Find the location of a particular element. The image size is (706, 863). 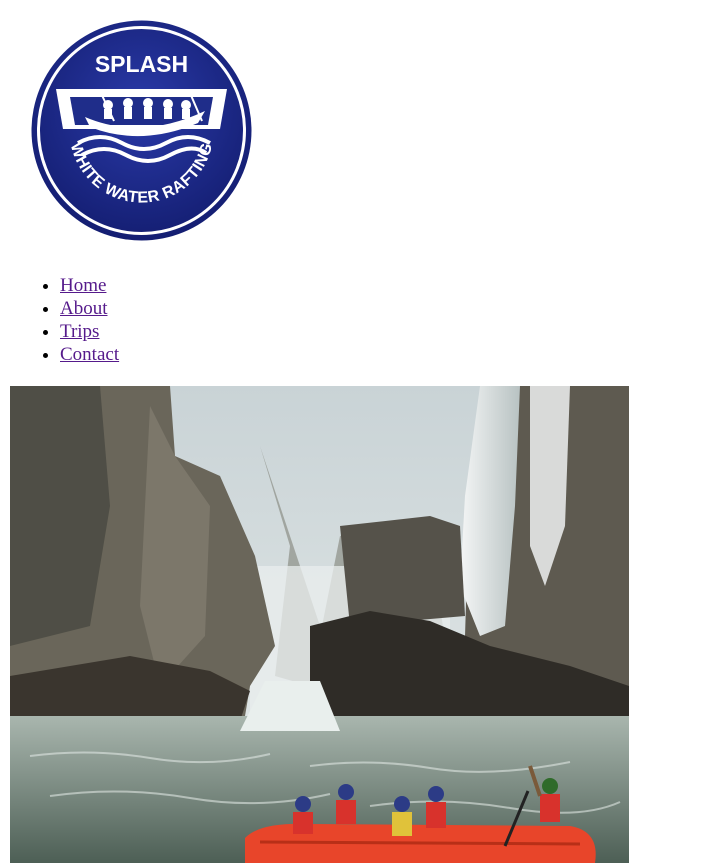

site-logo: SPLASH WHITE WATER RAFTING is located at coordinates (141, 130).